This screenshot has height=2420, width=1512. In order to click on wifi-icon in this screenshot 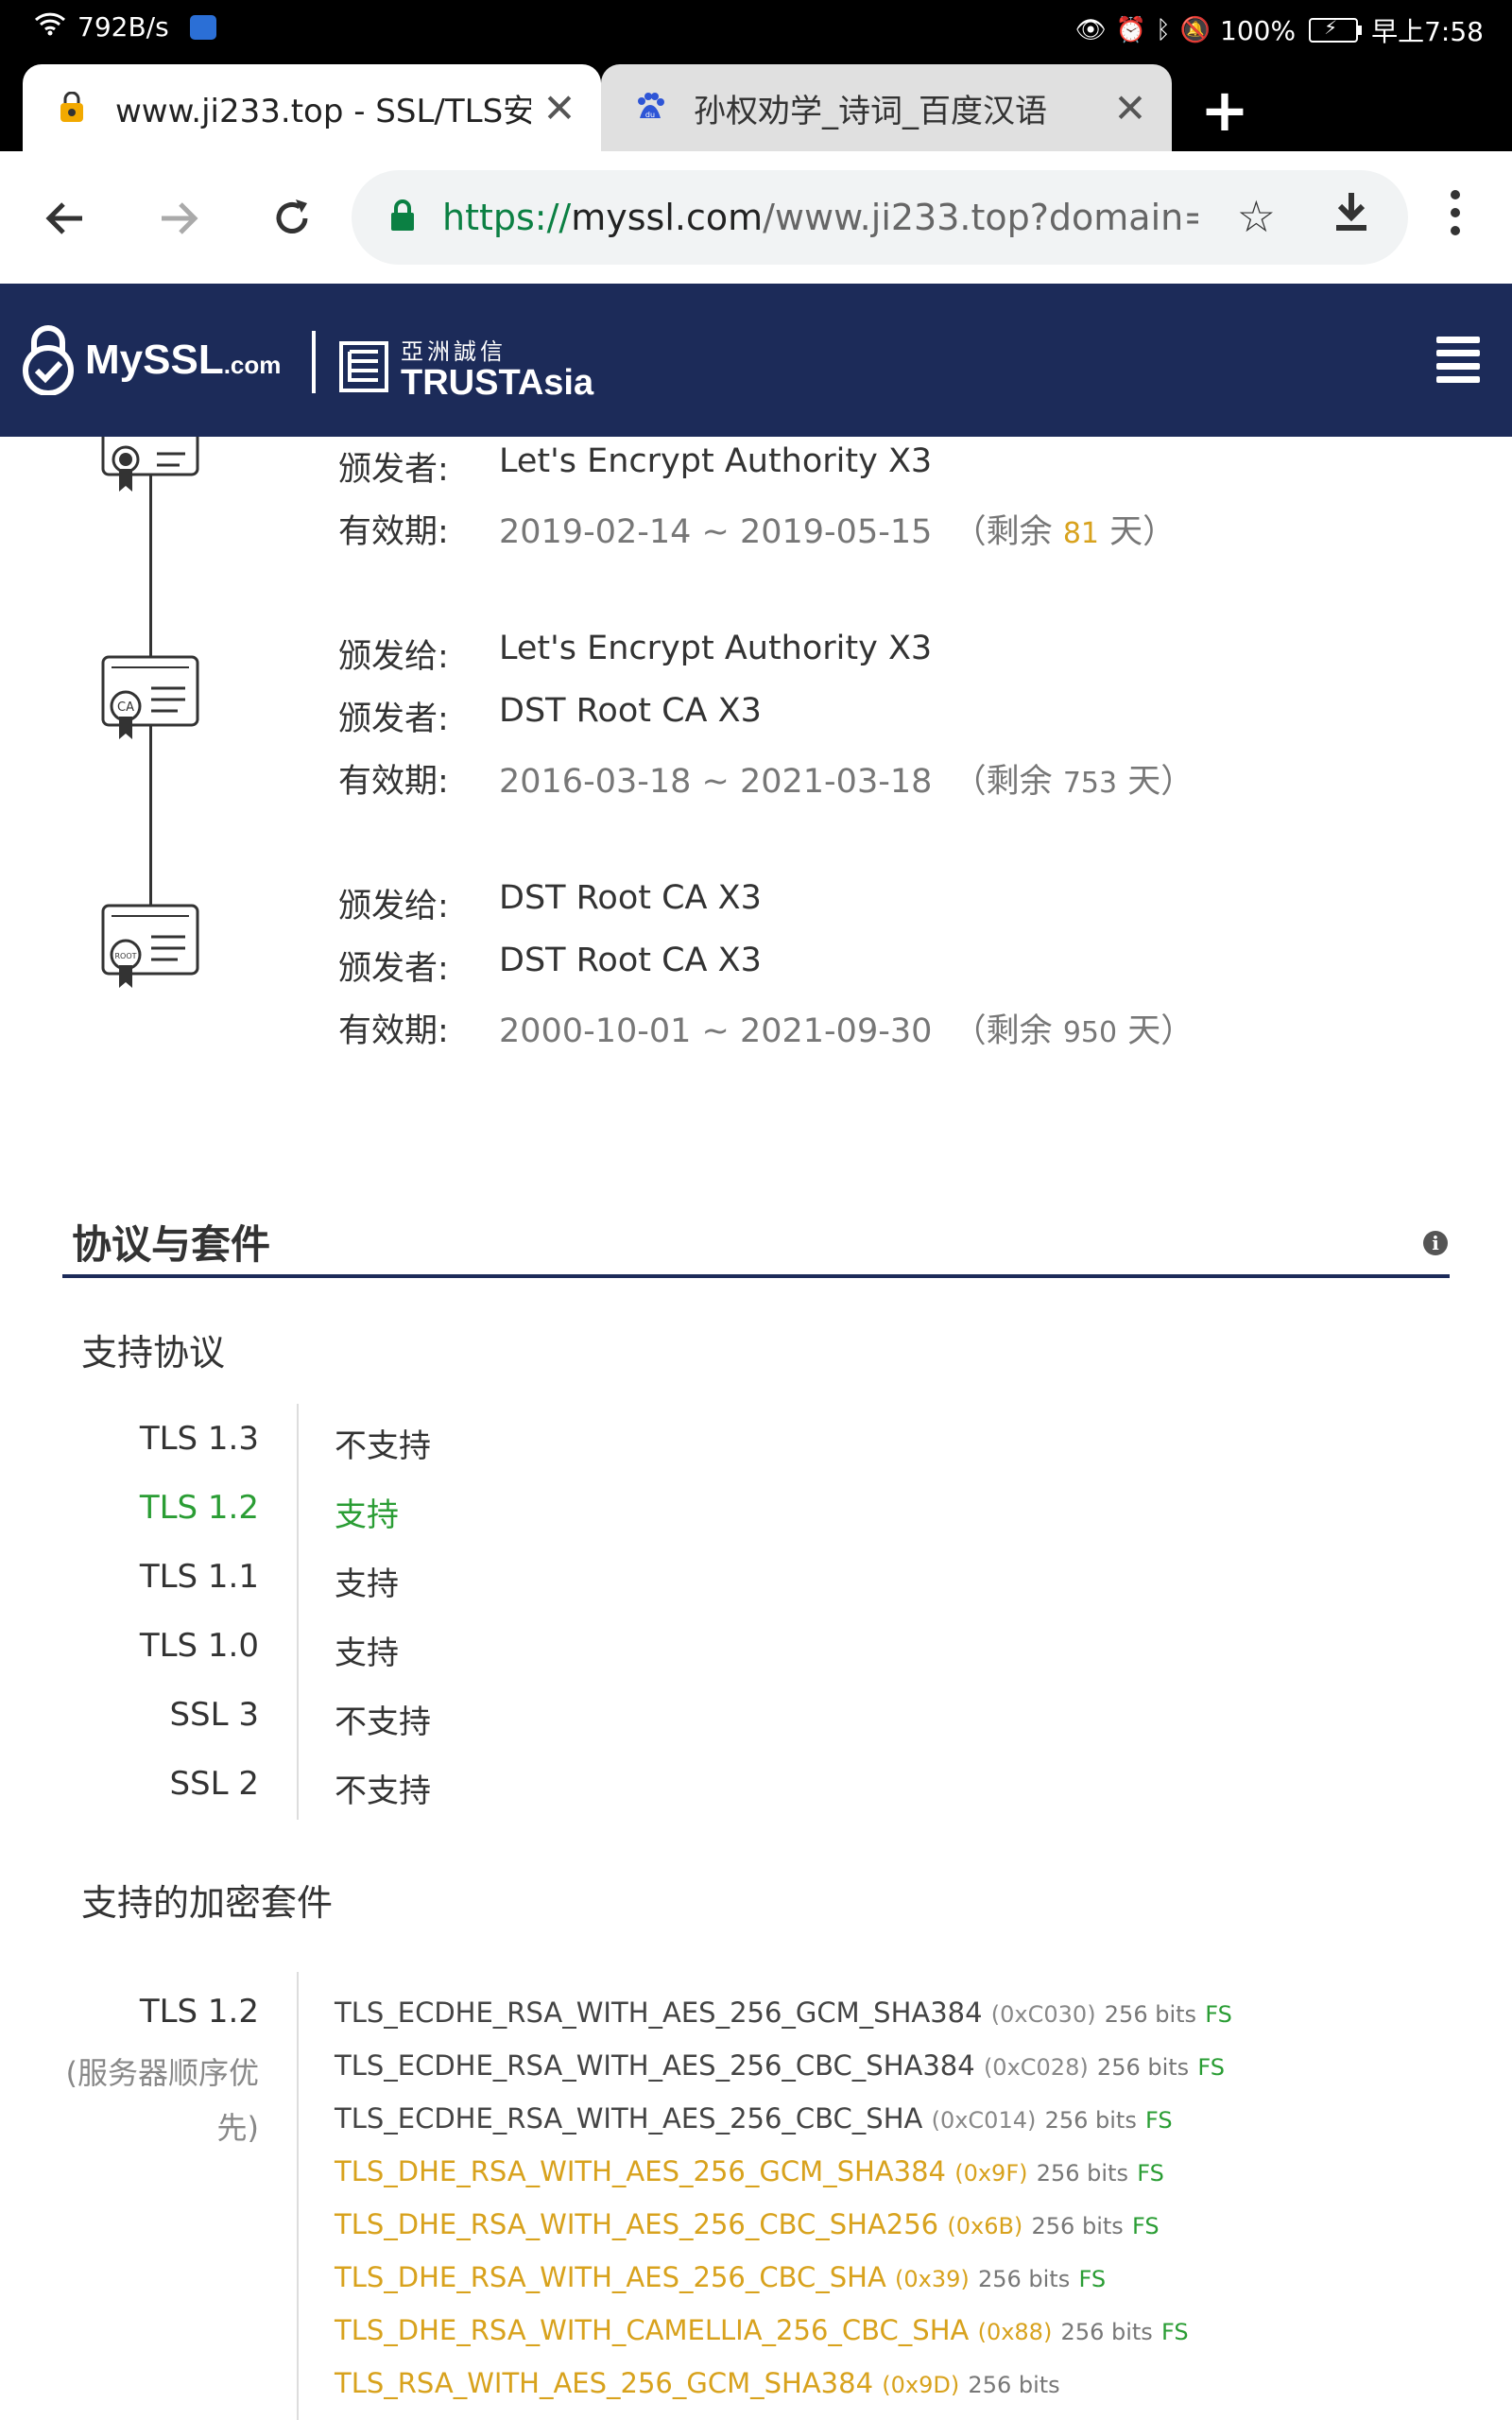, I will do `click(50, 27)`.